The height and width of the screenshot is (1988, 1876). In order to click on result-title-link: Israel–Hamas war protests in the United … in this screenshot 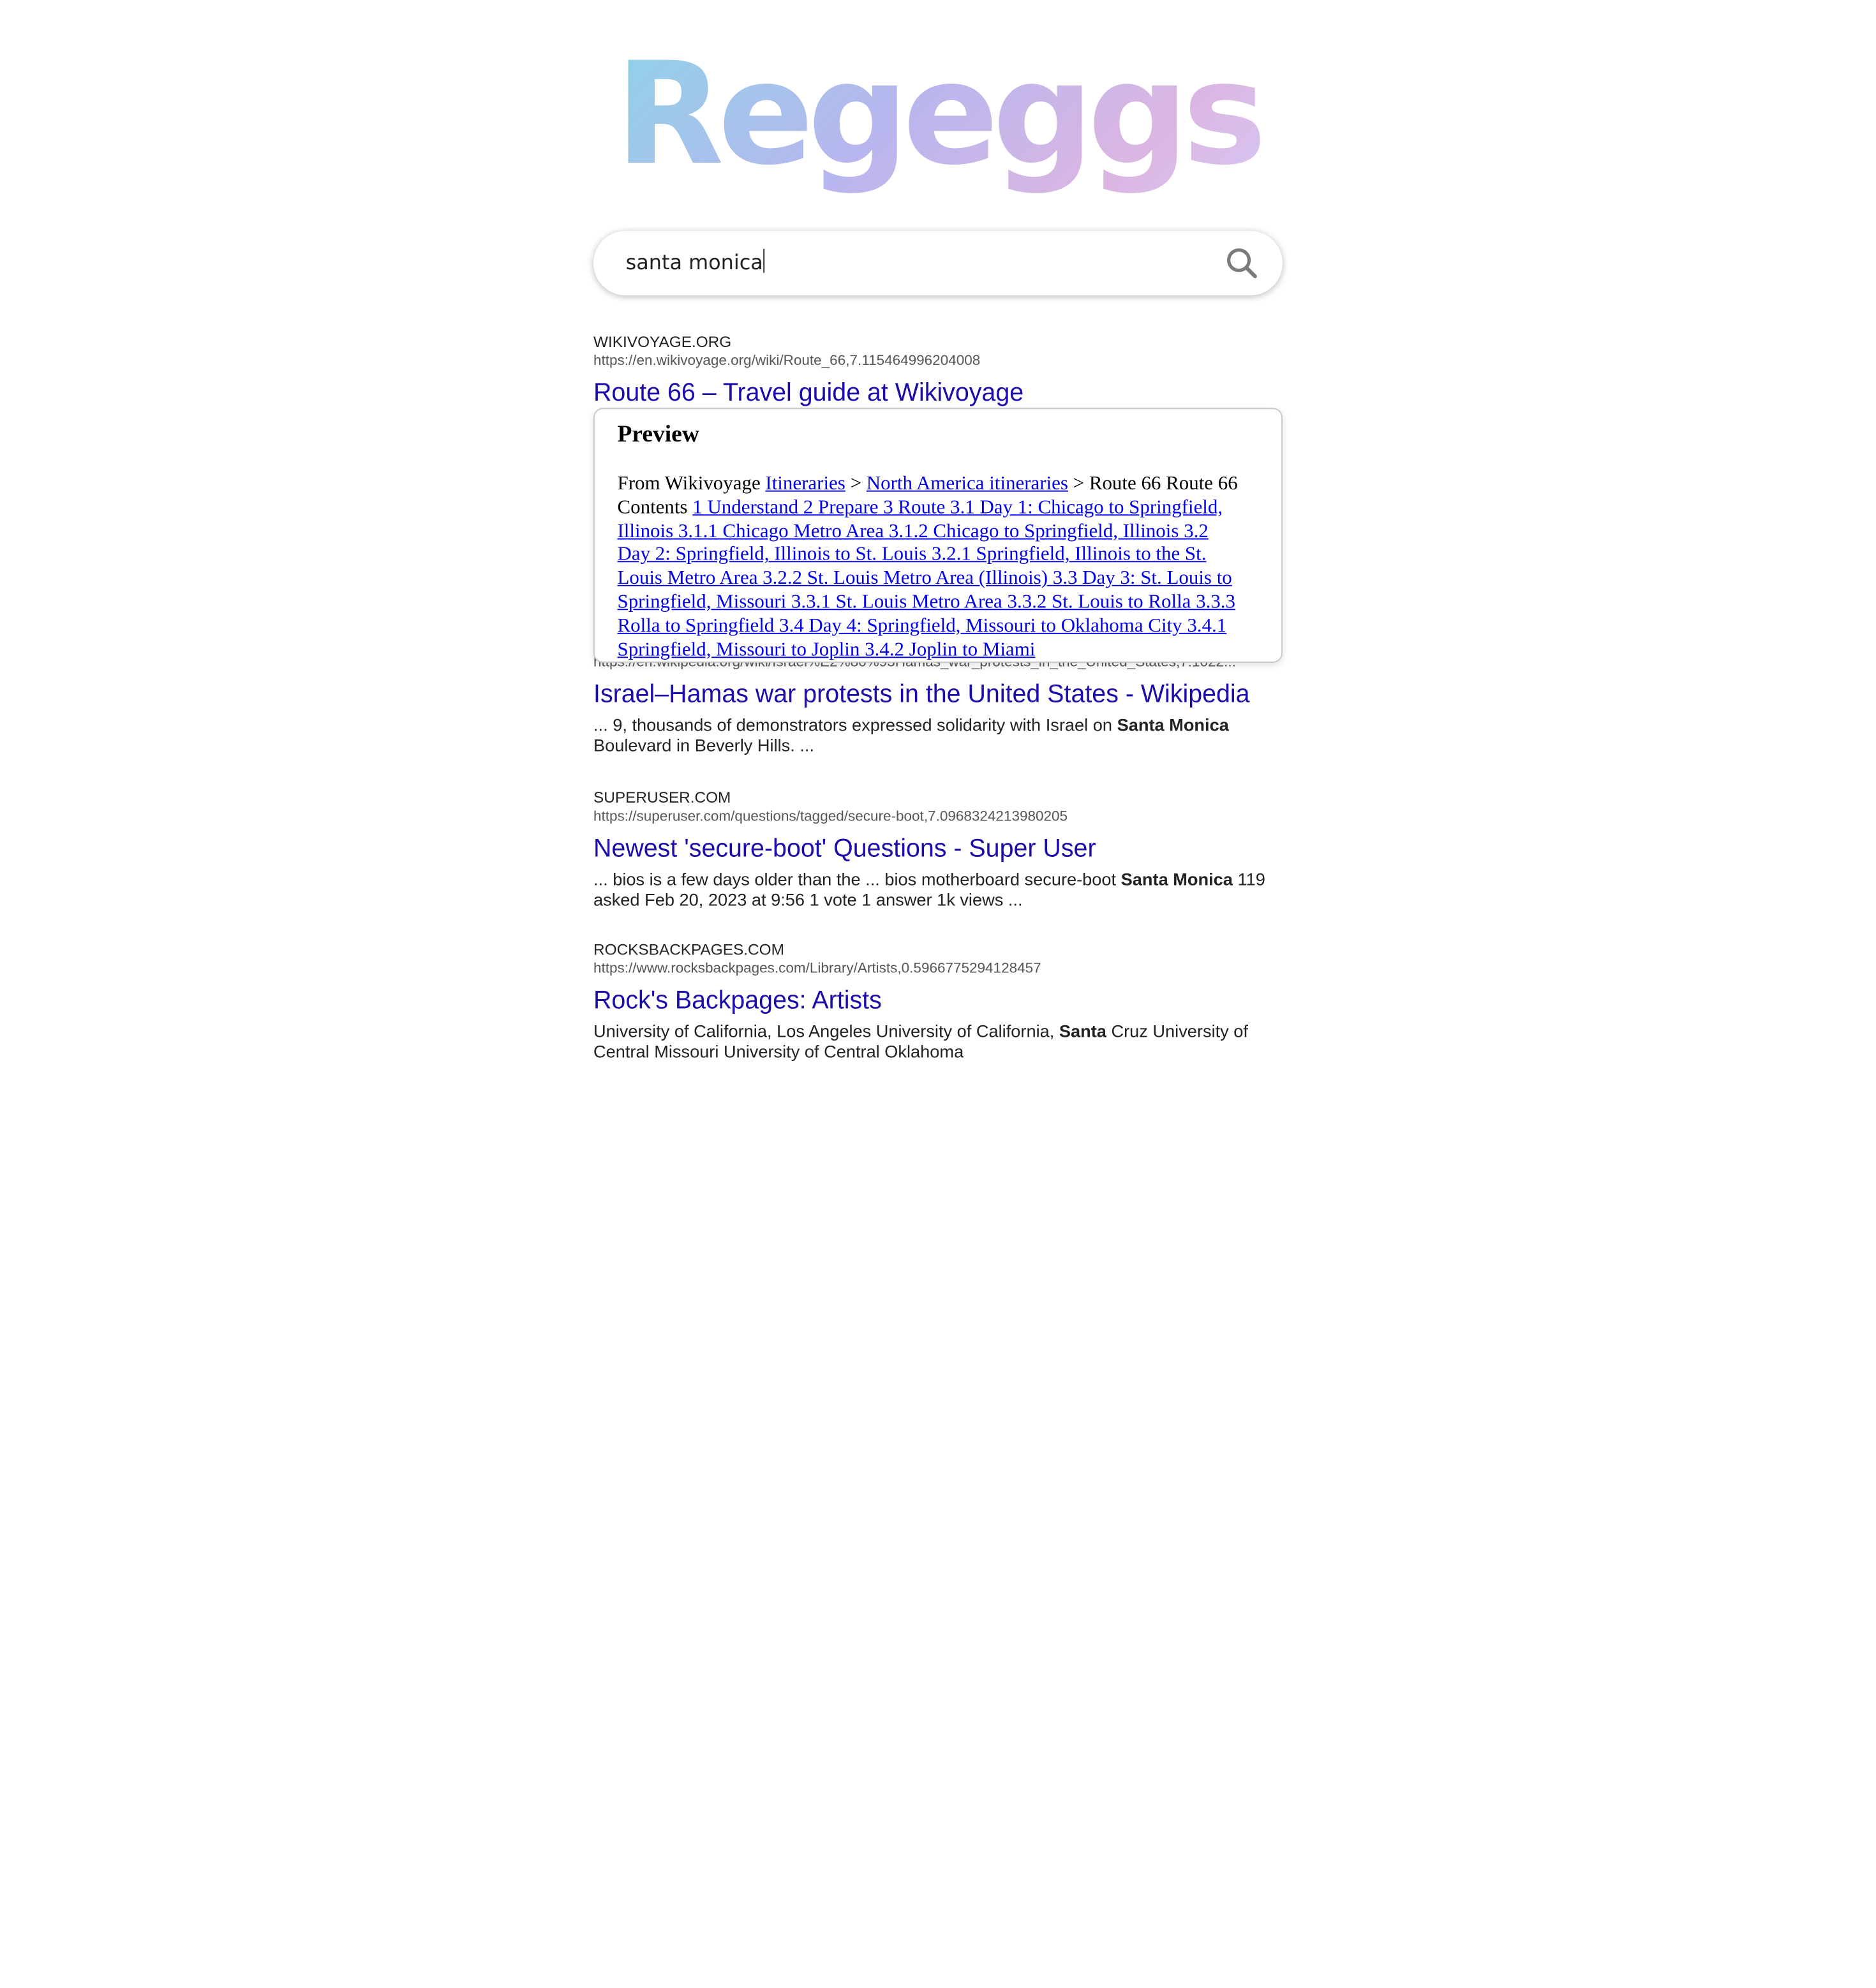, I will do `click(940, 695)`.